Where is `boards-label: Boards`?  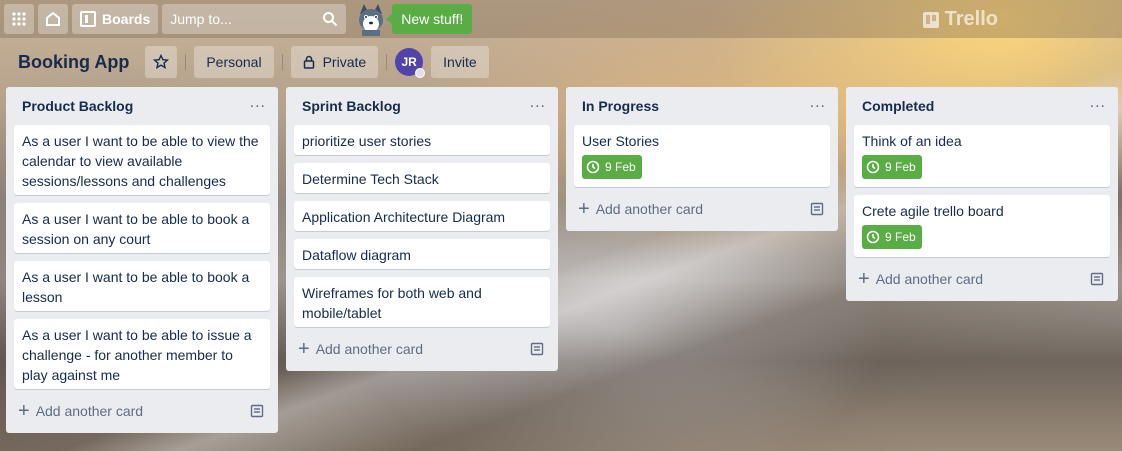 boards-label: Boards is located at coordinates (126, 19).